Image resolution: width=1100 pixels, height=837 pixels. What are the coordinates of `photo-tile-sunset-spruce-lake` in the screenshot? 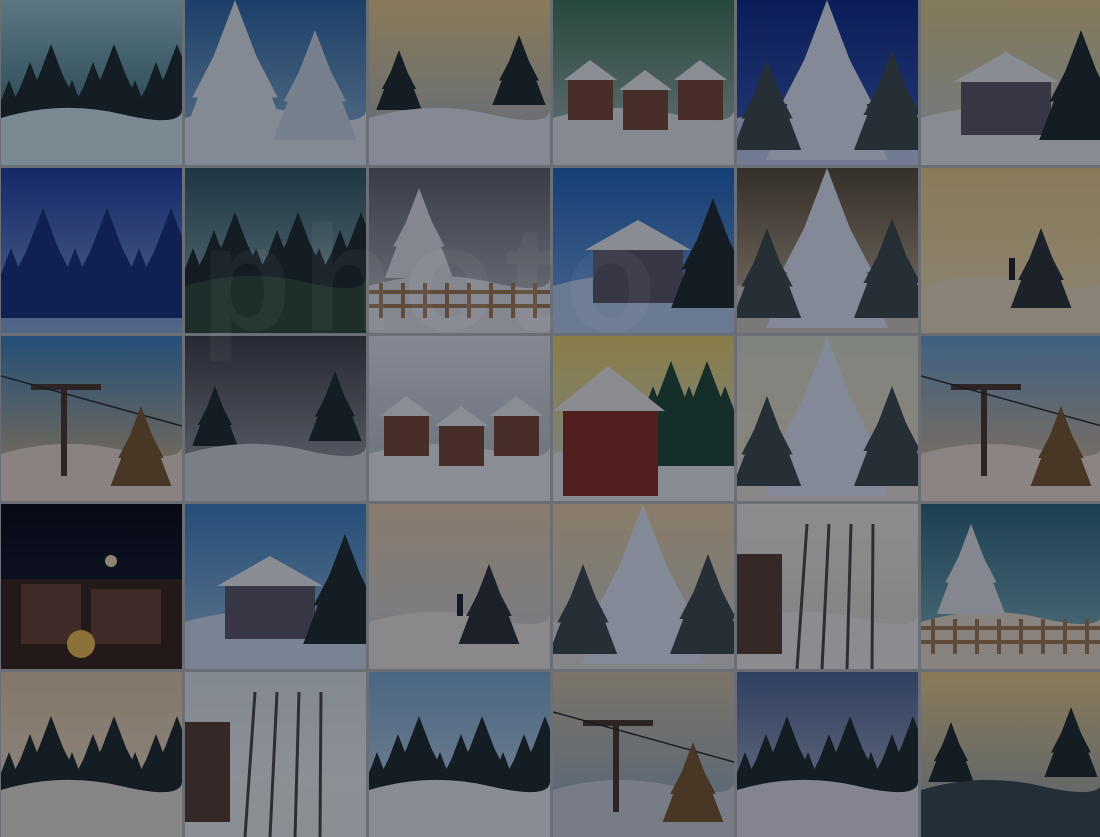 It's located at (643, 586).